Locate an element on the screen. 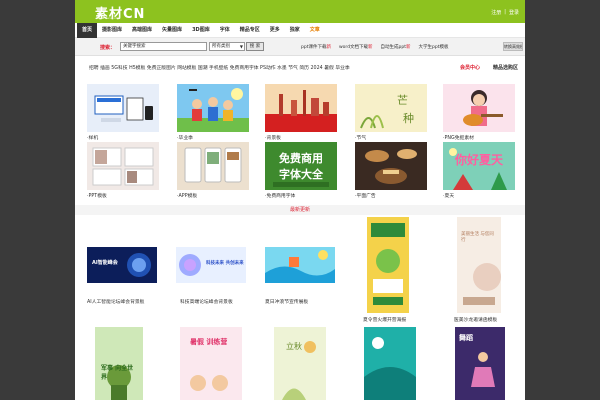  category-backdrop is located at coordinates (301, 108).